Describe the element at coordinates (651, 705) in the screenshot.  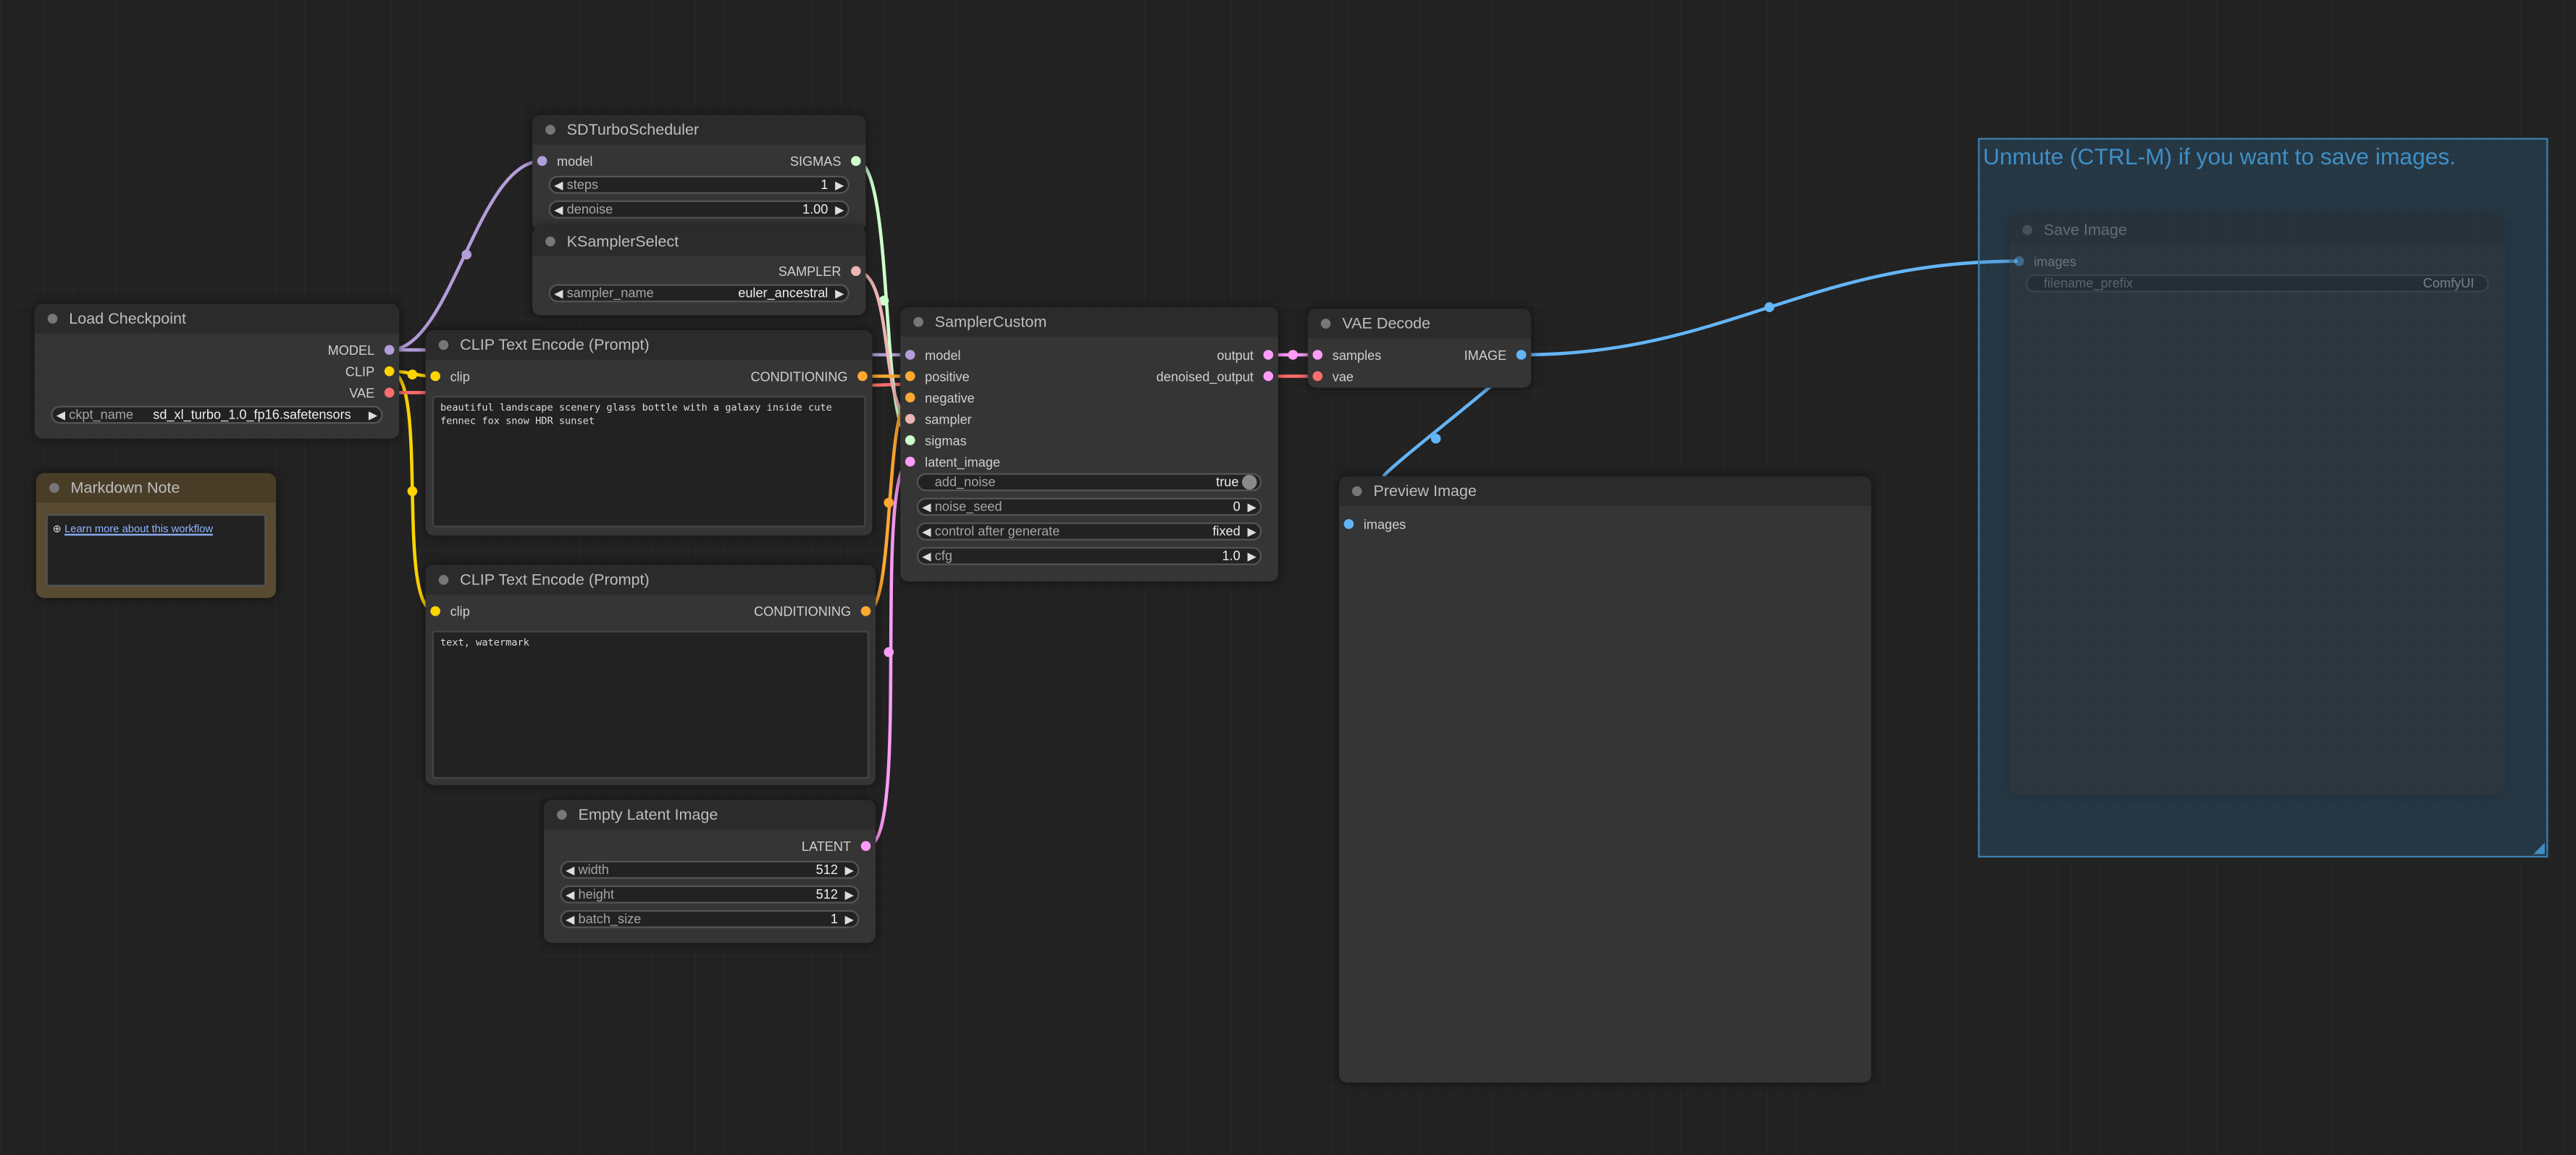
I see `prompt-textarea: text, watermark` at that location.